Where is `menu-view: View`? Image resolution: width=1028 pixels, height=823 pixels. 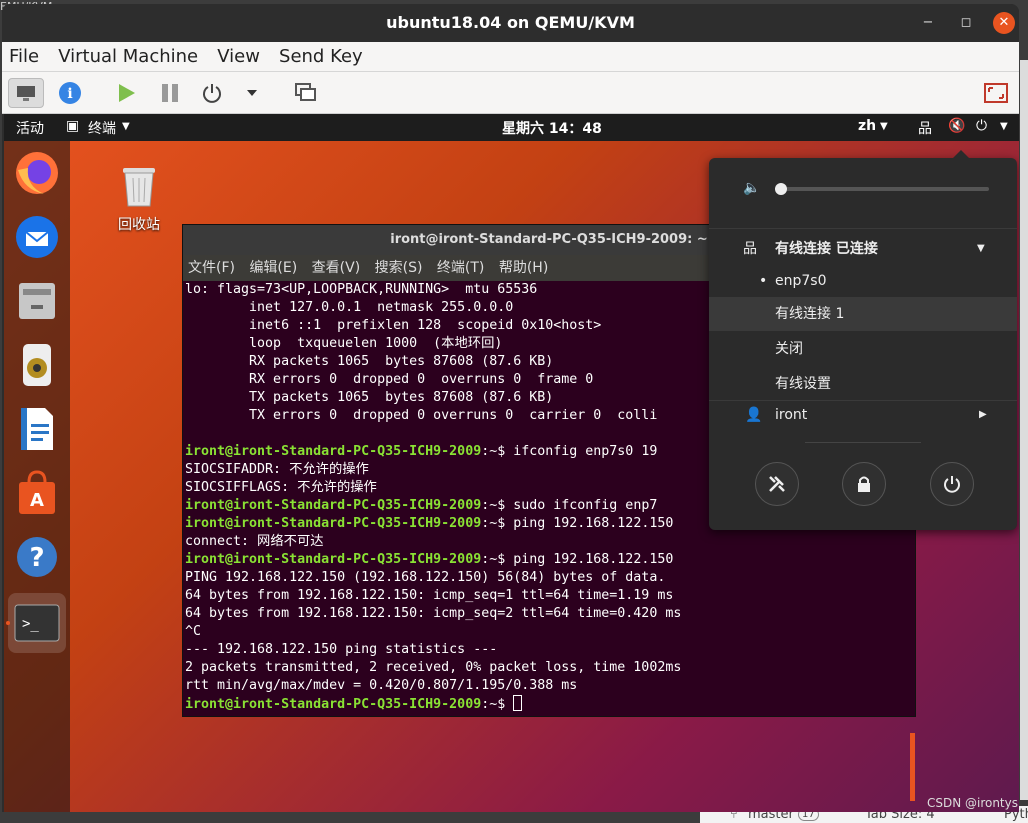 menu-view: View is located at coordinates (238, 57).